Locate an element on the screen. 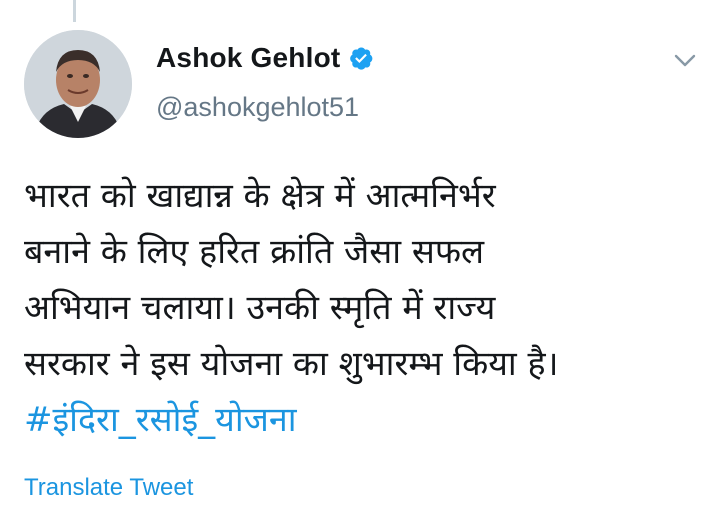 This screenshot has width=720, height=516. thread-line is located at coordinates (74, 11).